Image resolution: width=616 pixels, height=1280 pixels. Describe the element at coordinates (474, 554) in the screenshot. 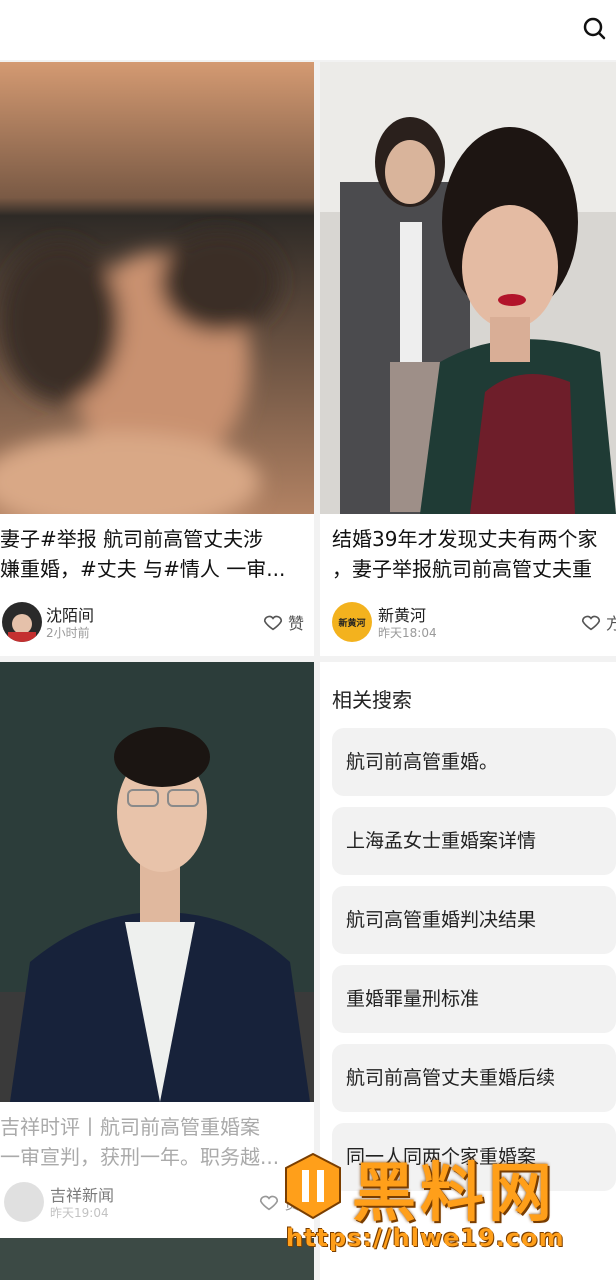

I see `card-title: 结婚39年才发现丈夫有两个家 ，妻子举报航司前高管丈夫重` at that location.